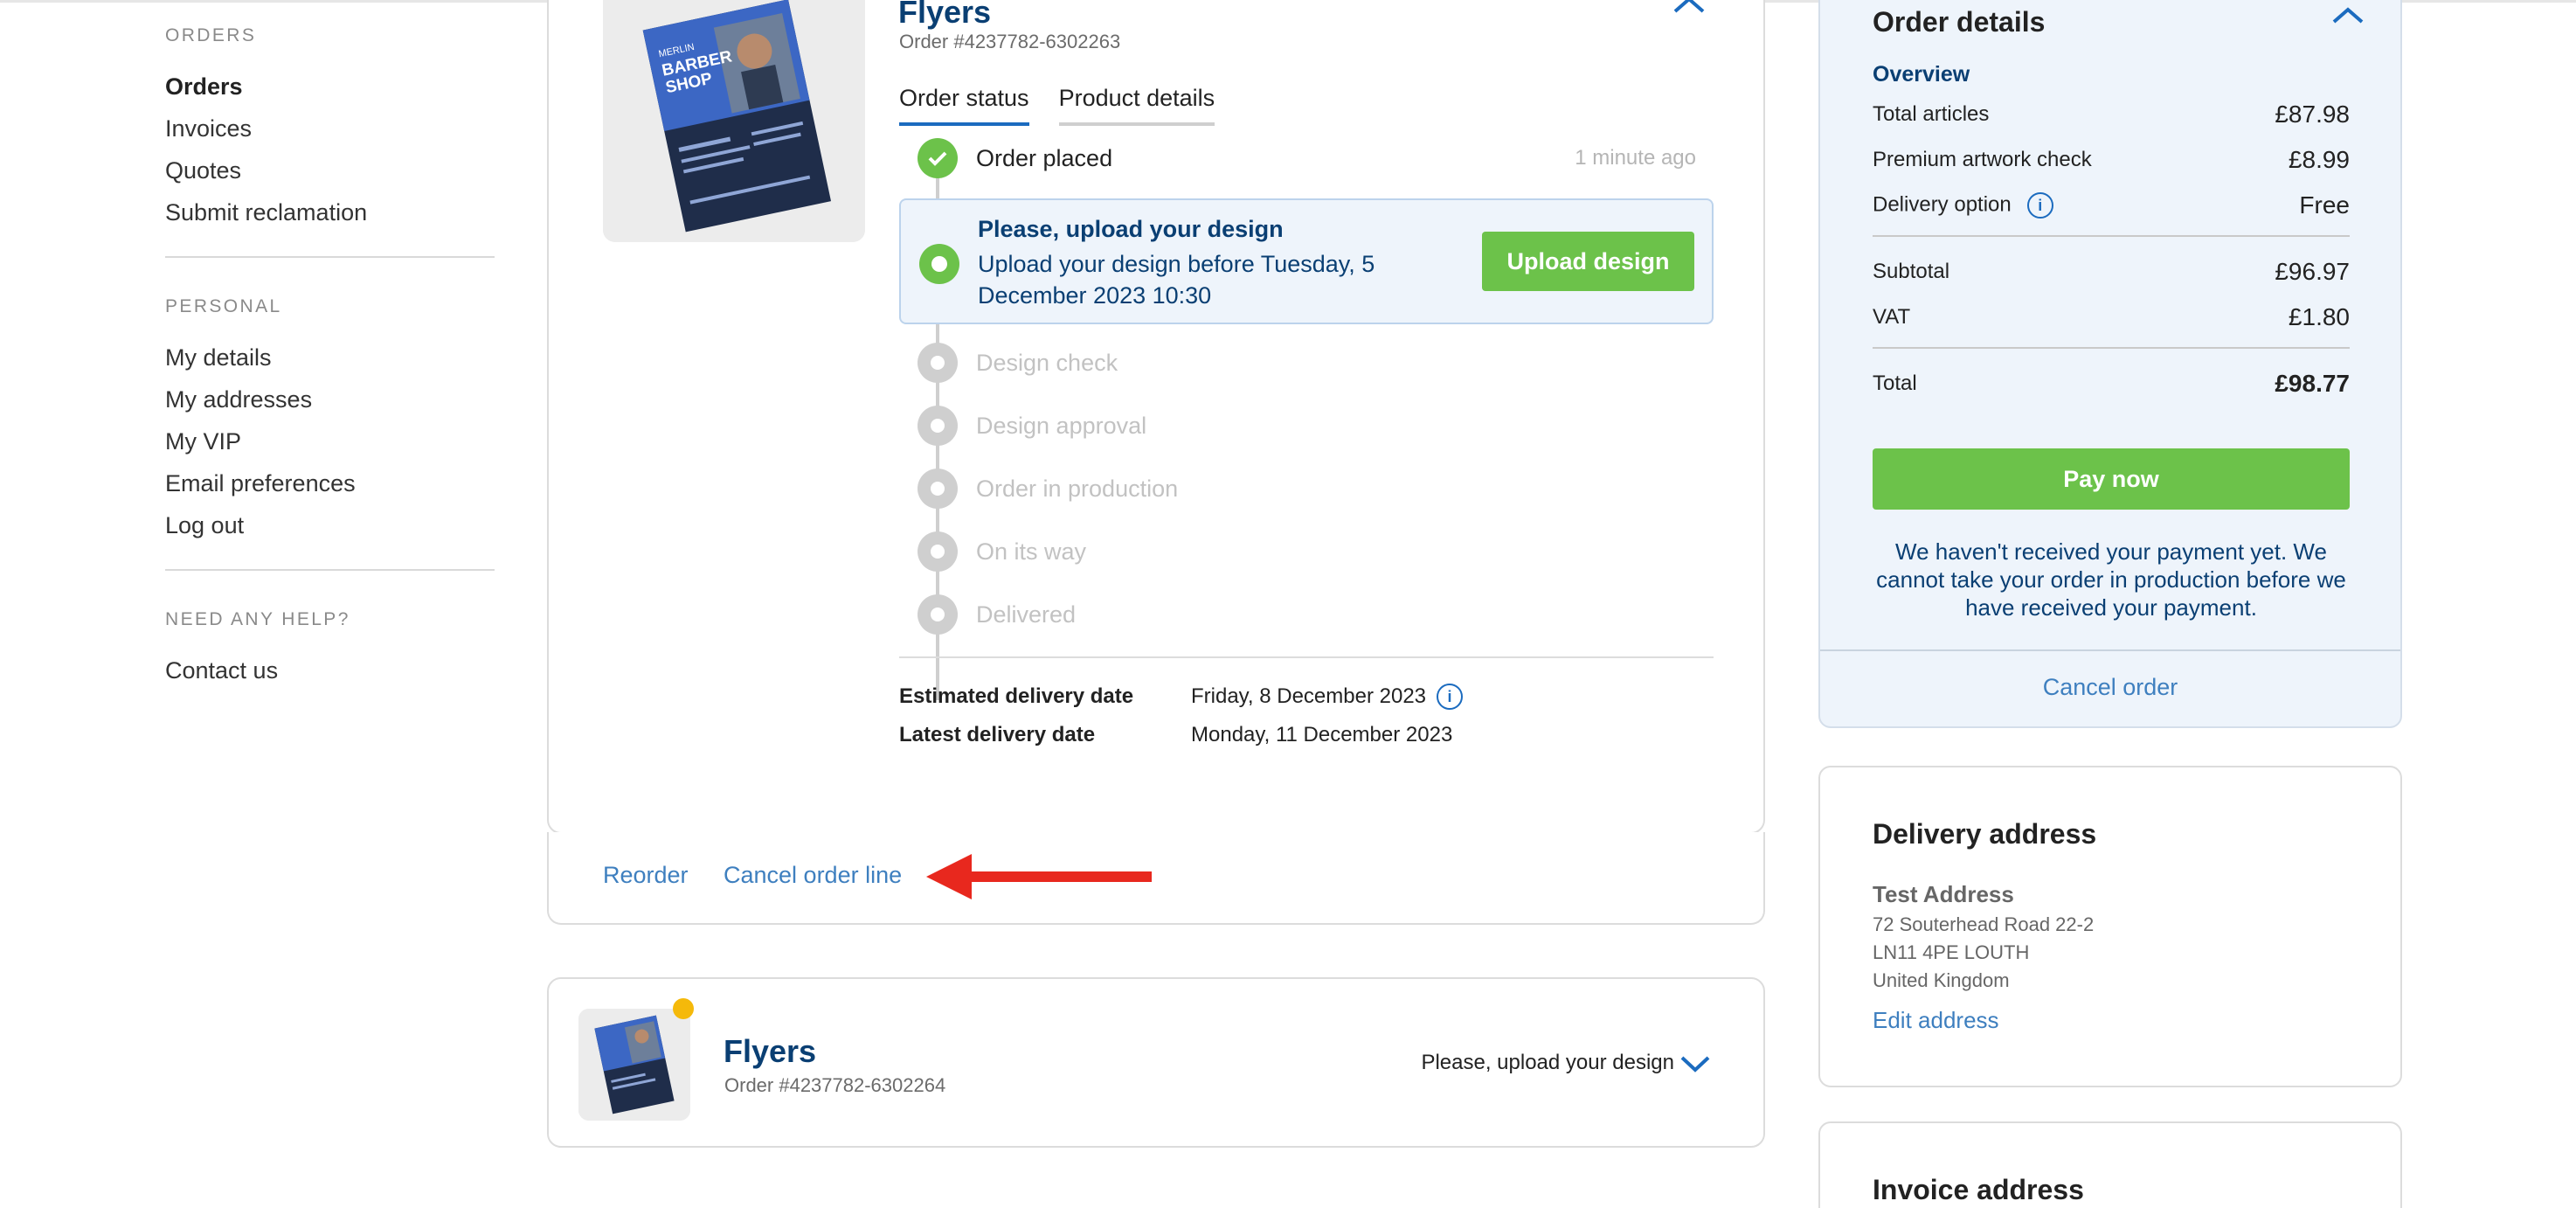 The image size is (2576, 1208). I want to click on row-label: Premium artwork check, so click(1982, 159).